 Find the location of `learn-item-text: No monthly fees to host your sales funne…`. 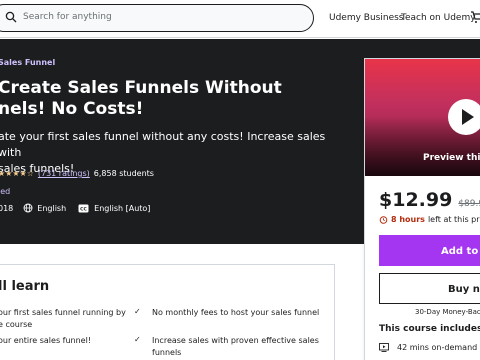

learn-item-text: No monthly fees to host your sales funne… is located at coordinates (236, 312).